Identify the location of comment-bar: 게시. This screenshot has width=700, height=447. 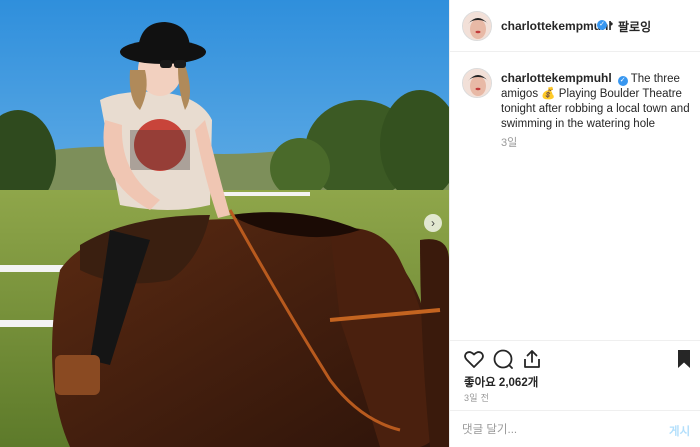
(575, 428).